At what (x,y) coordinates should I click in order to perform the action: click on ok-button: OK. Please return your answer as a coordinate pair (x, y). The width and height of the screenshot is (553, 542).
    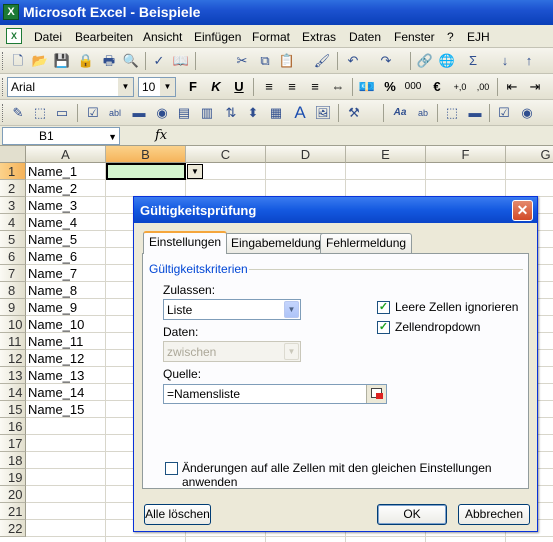
    Looking at the image, I should click on (412, 514).